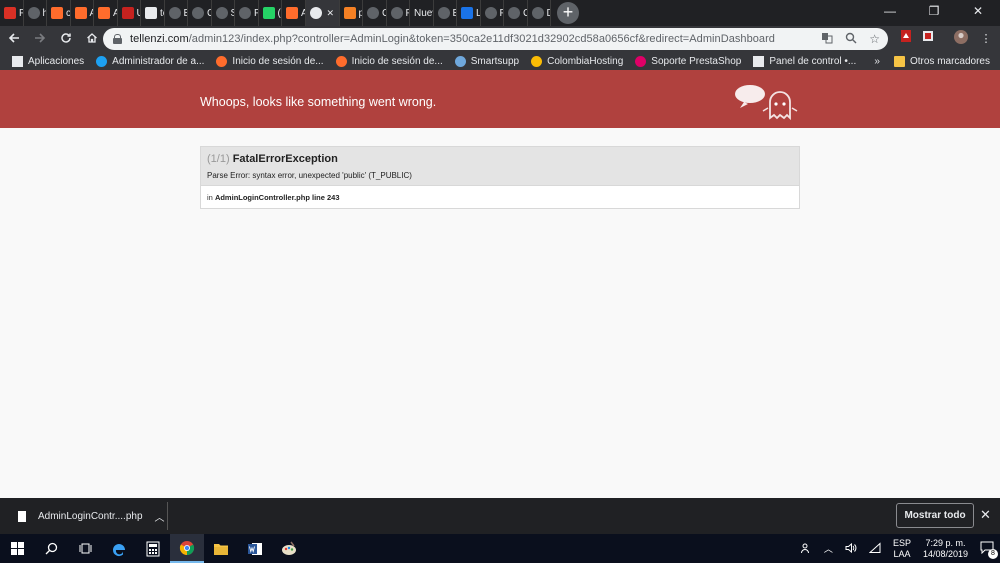  I want to click on minimize-button: —, so click(890, 11).